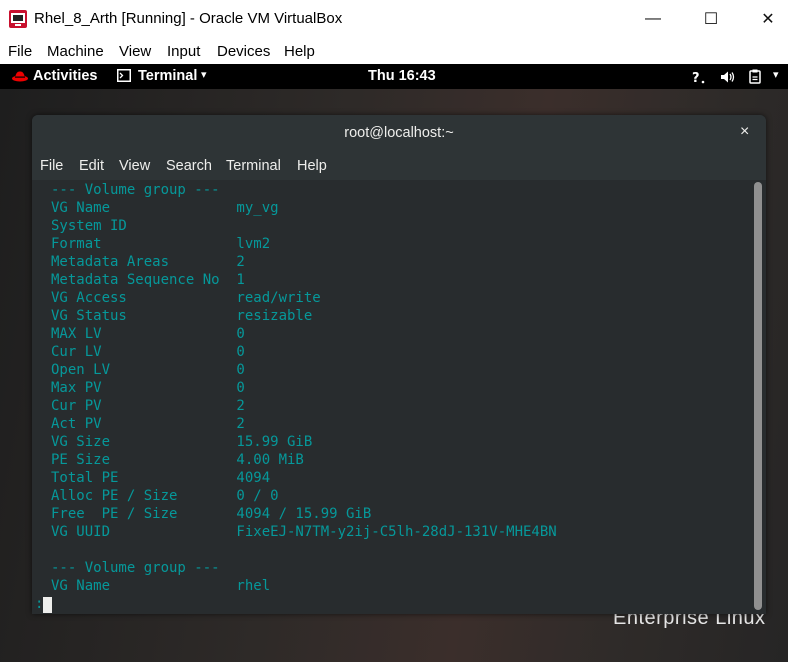  What do you see at coordinates (183, 51) in the screenshot?
I see `vbox-menu-input: Input` at bounding box center [183, 51].